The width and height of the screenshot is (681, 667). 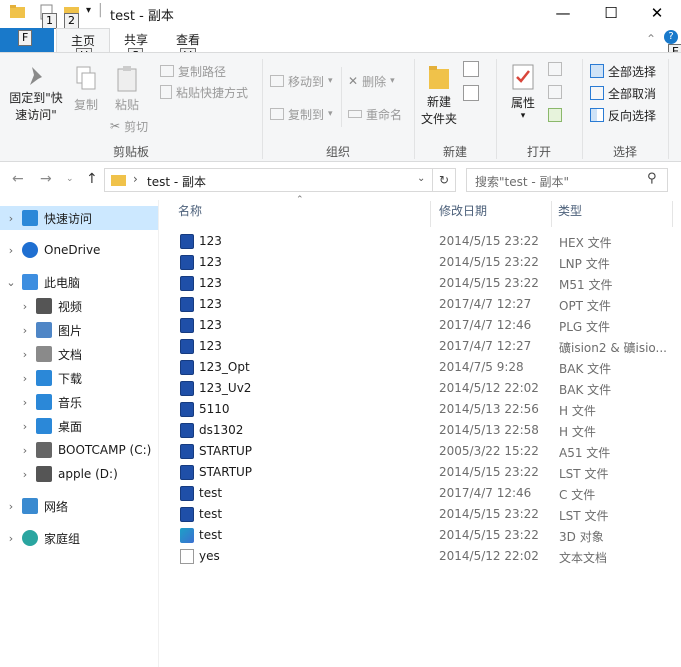 What do you see at coordinates (420, 472) in the screenshot?
I see `file-row: STARTUP 2014/5/15 23:22 LST 文件` at bounding box center [420, 472].